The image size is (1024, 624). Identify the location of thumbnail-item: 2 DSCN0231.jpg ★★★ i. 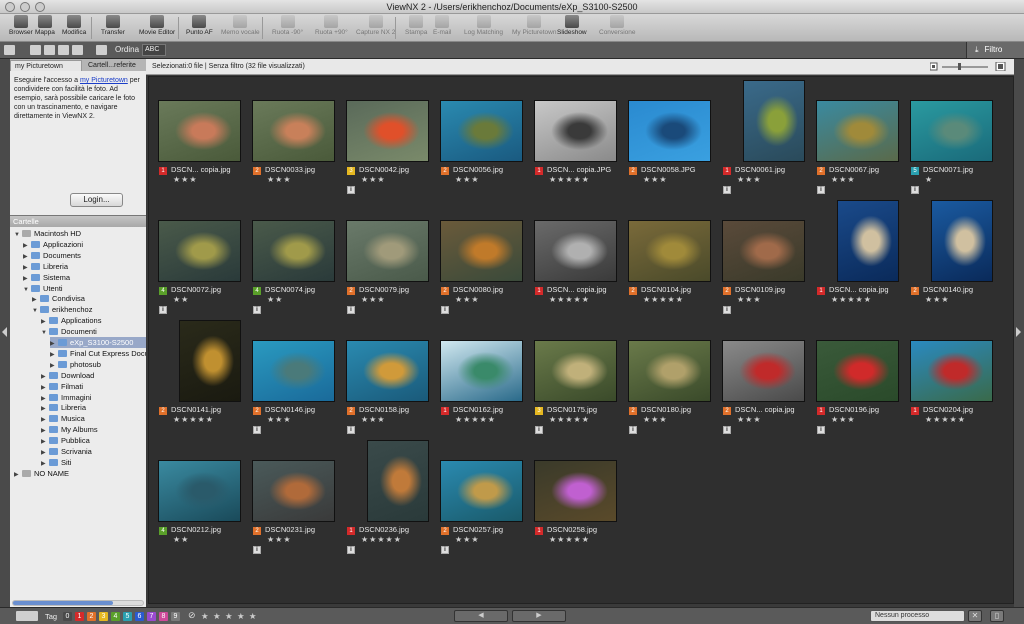
(293, 498).